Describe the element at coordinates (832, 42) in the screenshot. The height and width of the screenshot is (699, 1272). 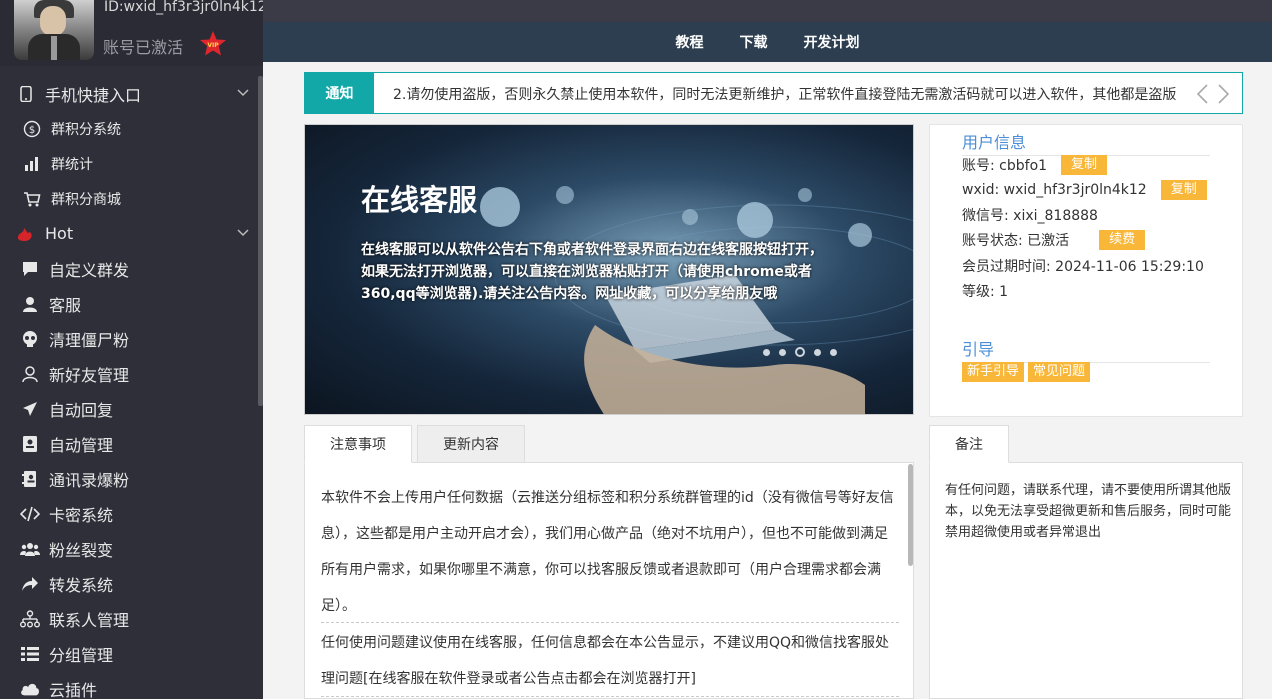
I see `nav-dev-plan: 开发计划` at that location.